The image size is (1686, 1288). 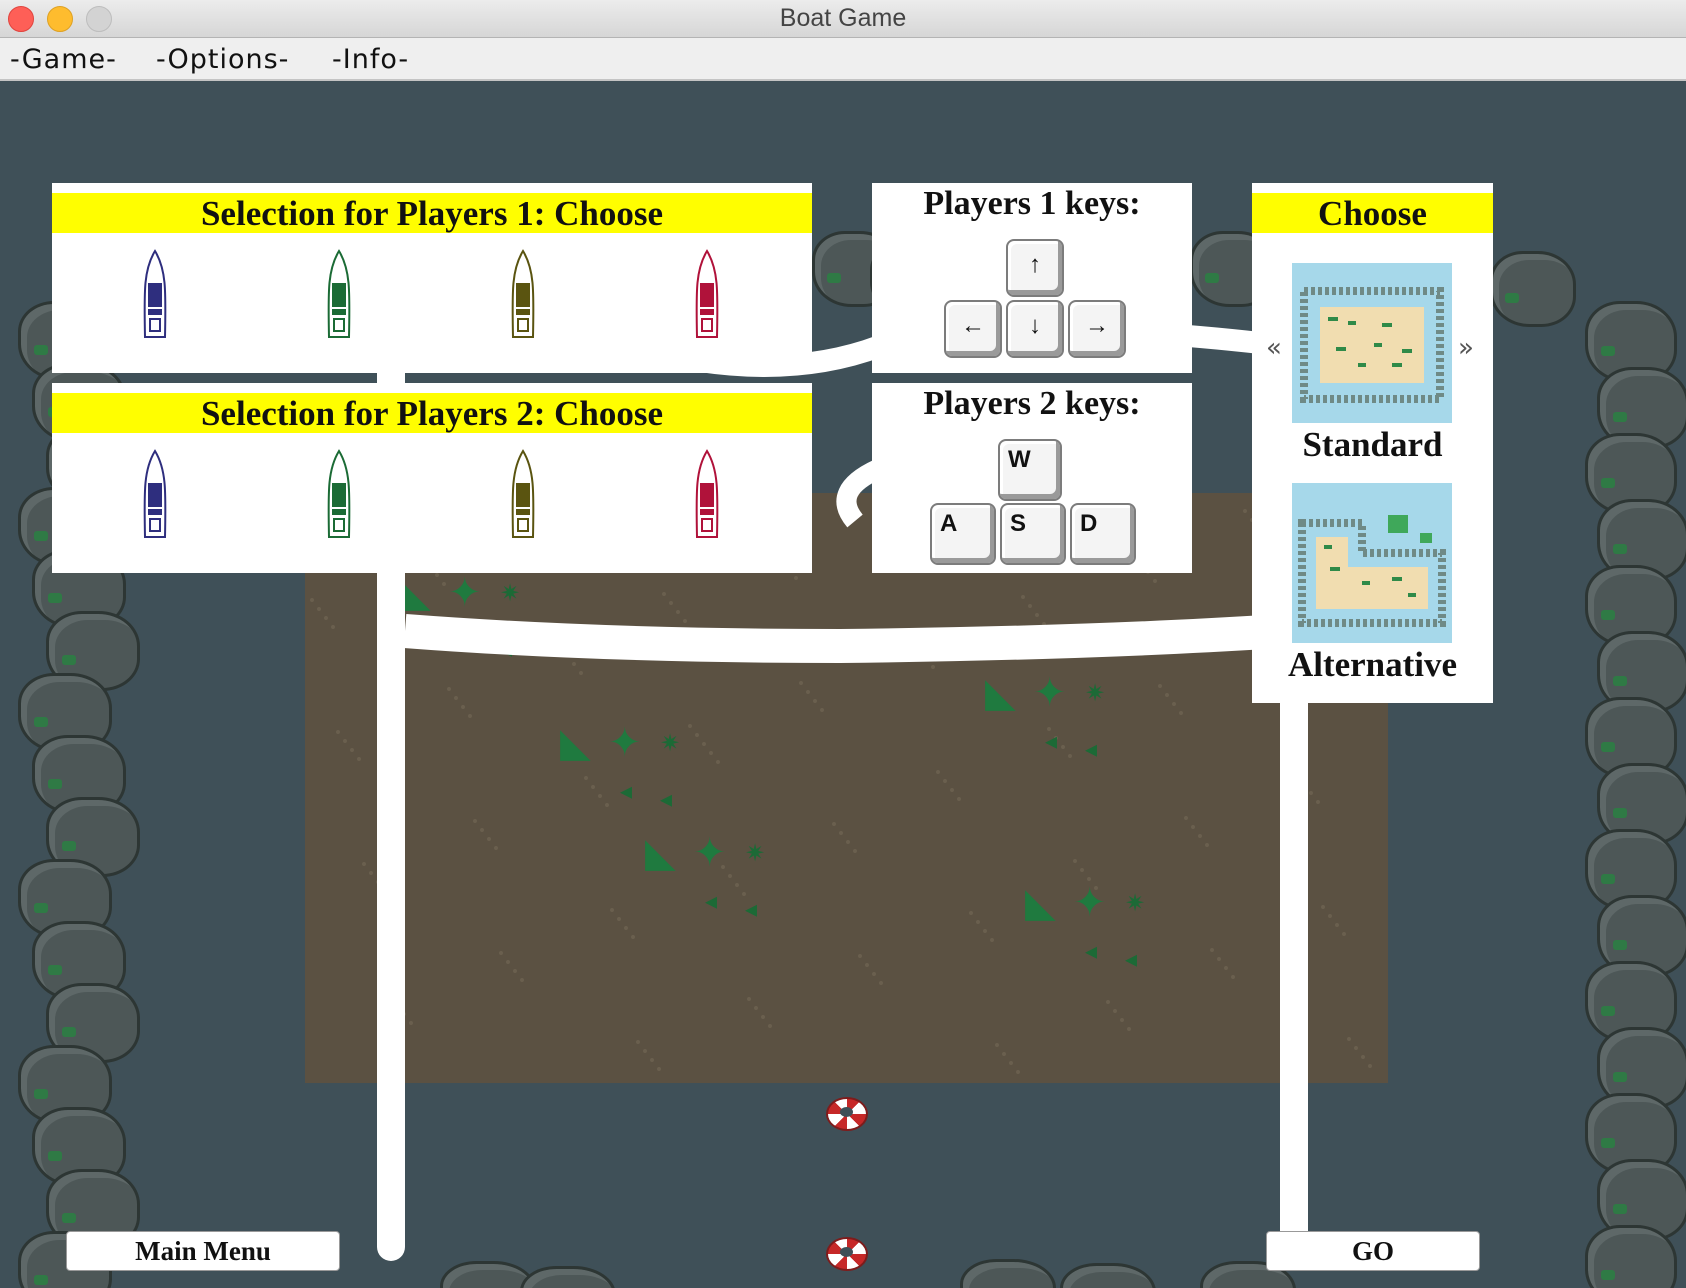 What do you see at coordinates (1097, 325) in the screenshot?
I see `right-arrow-key-label: →` at bounding box center [1097, 325].